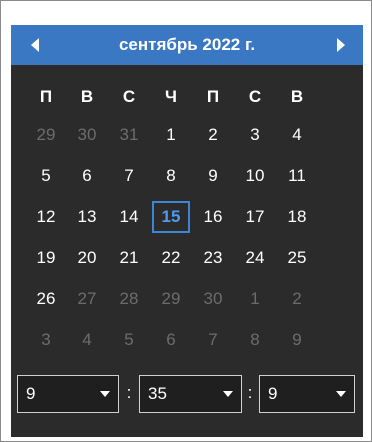 The width and height of the screenshot is (372, 442). Describe the element at coordinates (129, 299) in the screenshot. I see `day-cell: 28` at that location.